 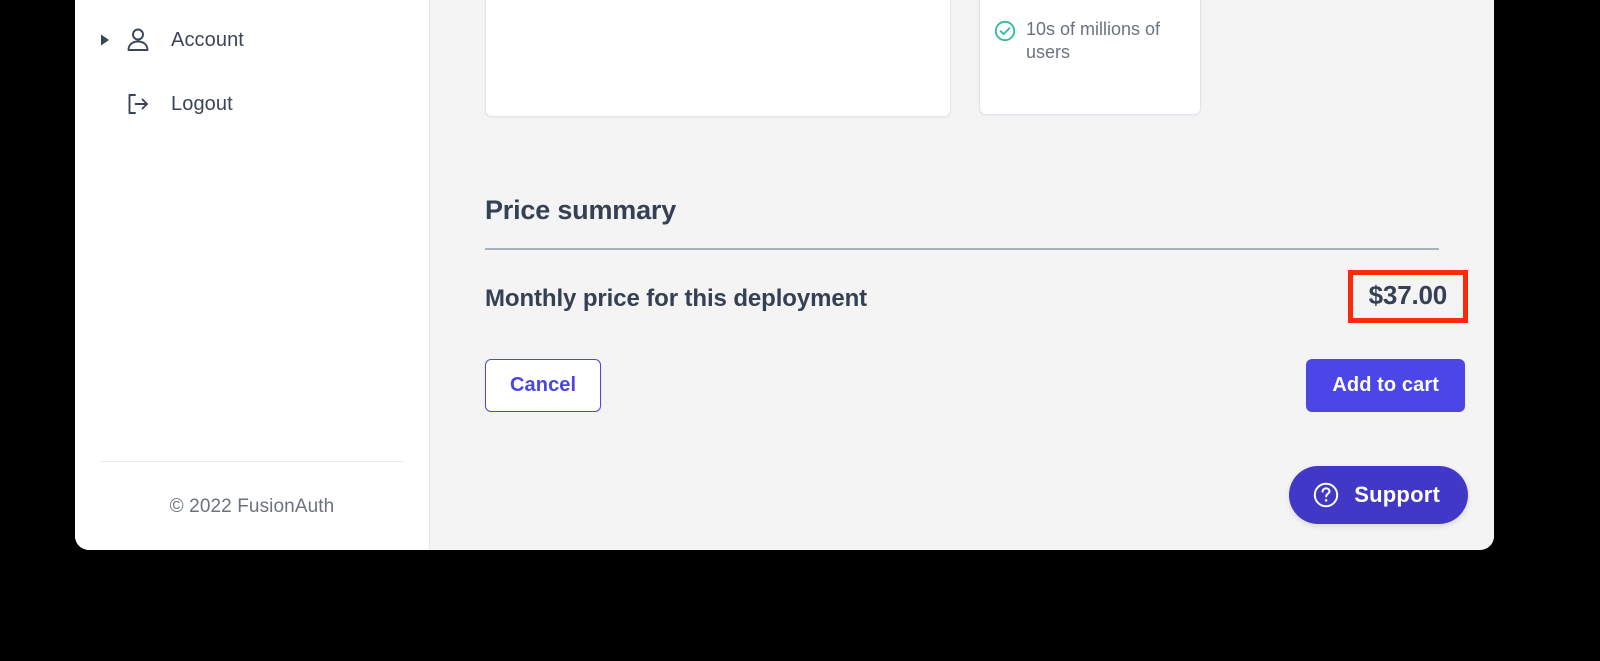 What do you see at coordinates (252, 40) in the screenshot?
I see `sidebar-item-account: Account` at bounding box center [252, 40].